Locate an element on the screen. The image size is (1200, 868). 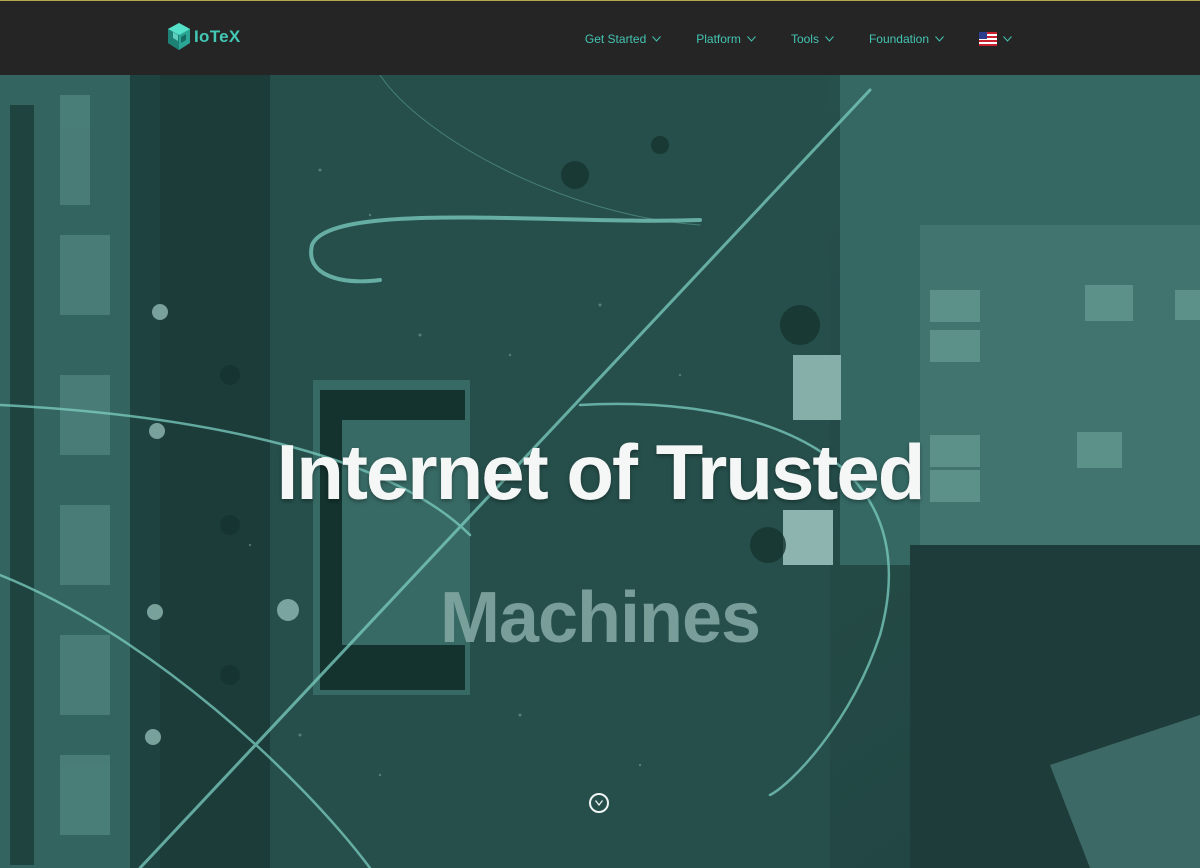
scroll-down-button is located at coordinates (599, 803).